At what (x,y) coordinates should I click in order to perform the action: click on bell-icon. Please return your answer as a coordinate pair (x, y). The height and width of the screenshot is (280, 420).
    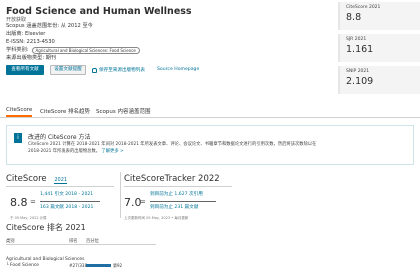
    Looking at the image, I should click on (94, 70).